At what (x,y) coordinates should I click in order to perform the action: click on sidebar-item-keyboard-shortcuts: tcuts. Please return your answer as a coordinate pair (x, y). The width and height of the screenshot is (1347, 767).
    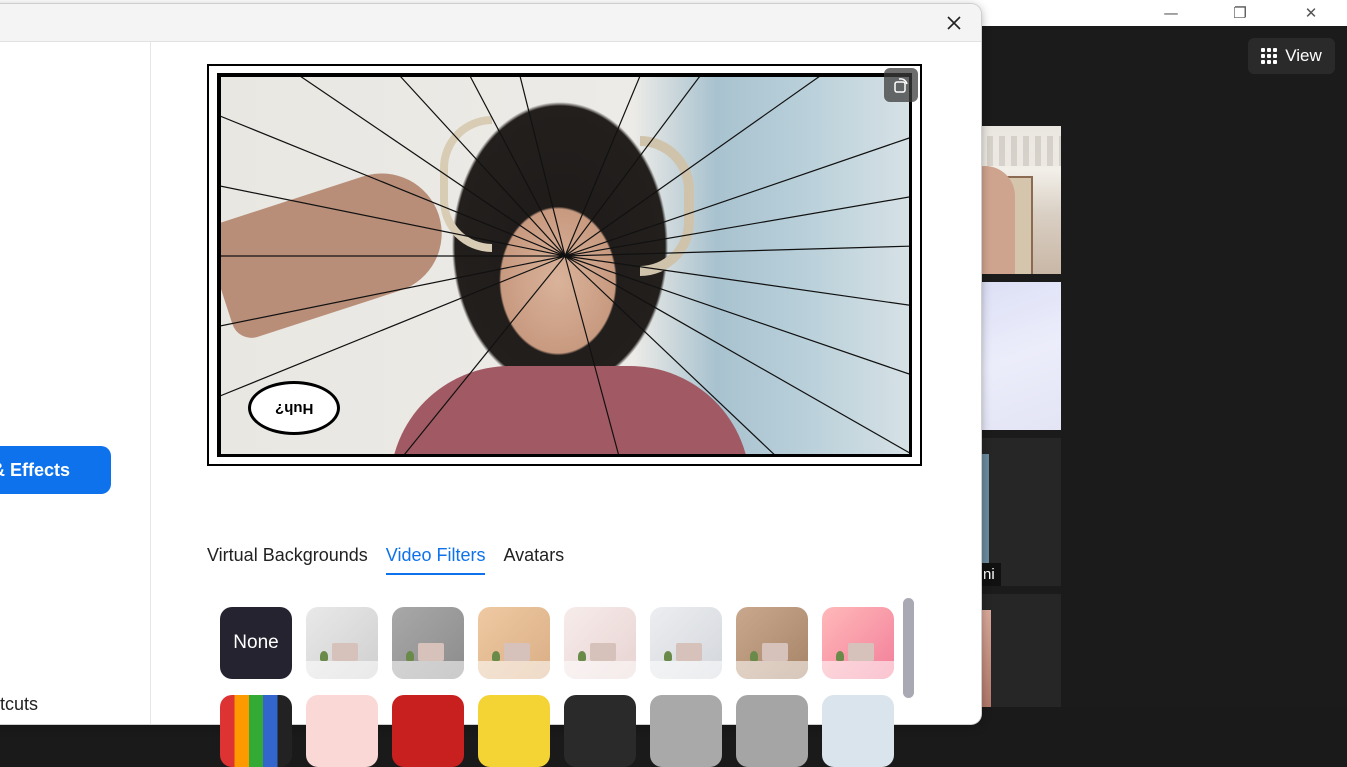
    Looking at the image, I should click on (65, 704).